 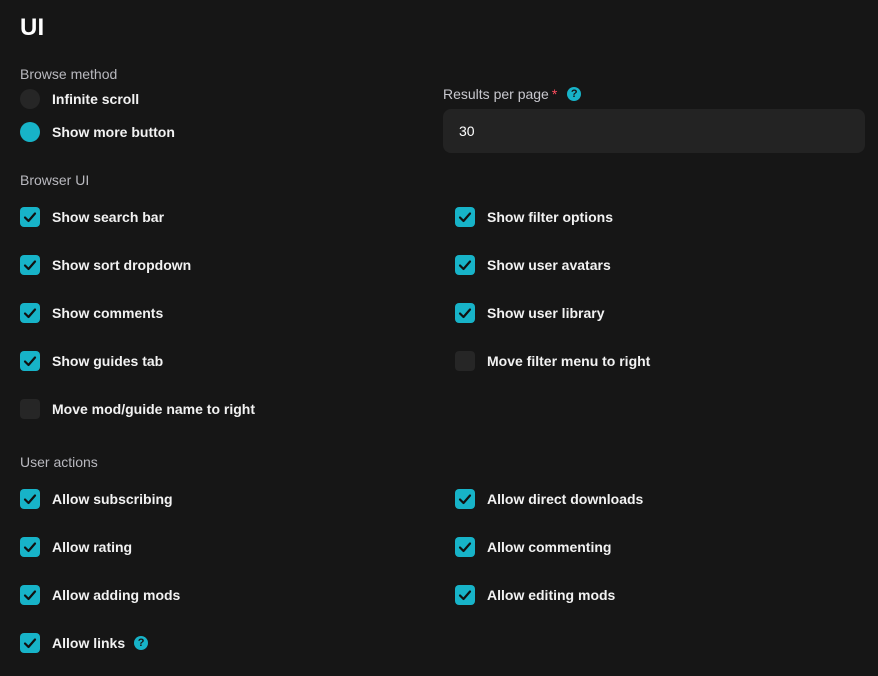 I want to click on page-title: UI, so click(x=32, y=27).